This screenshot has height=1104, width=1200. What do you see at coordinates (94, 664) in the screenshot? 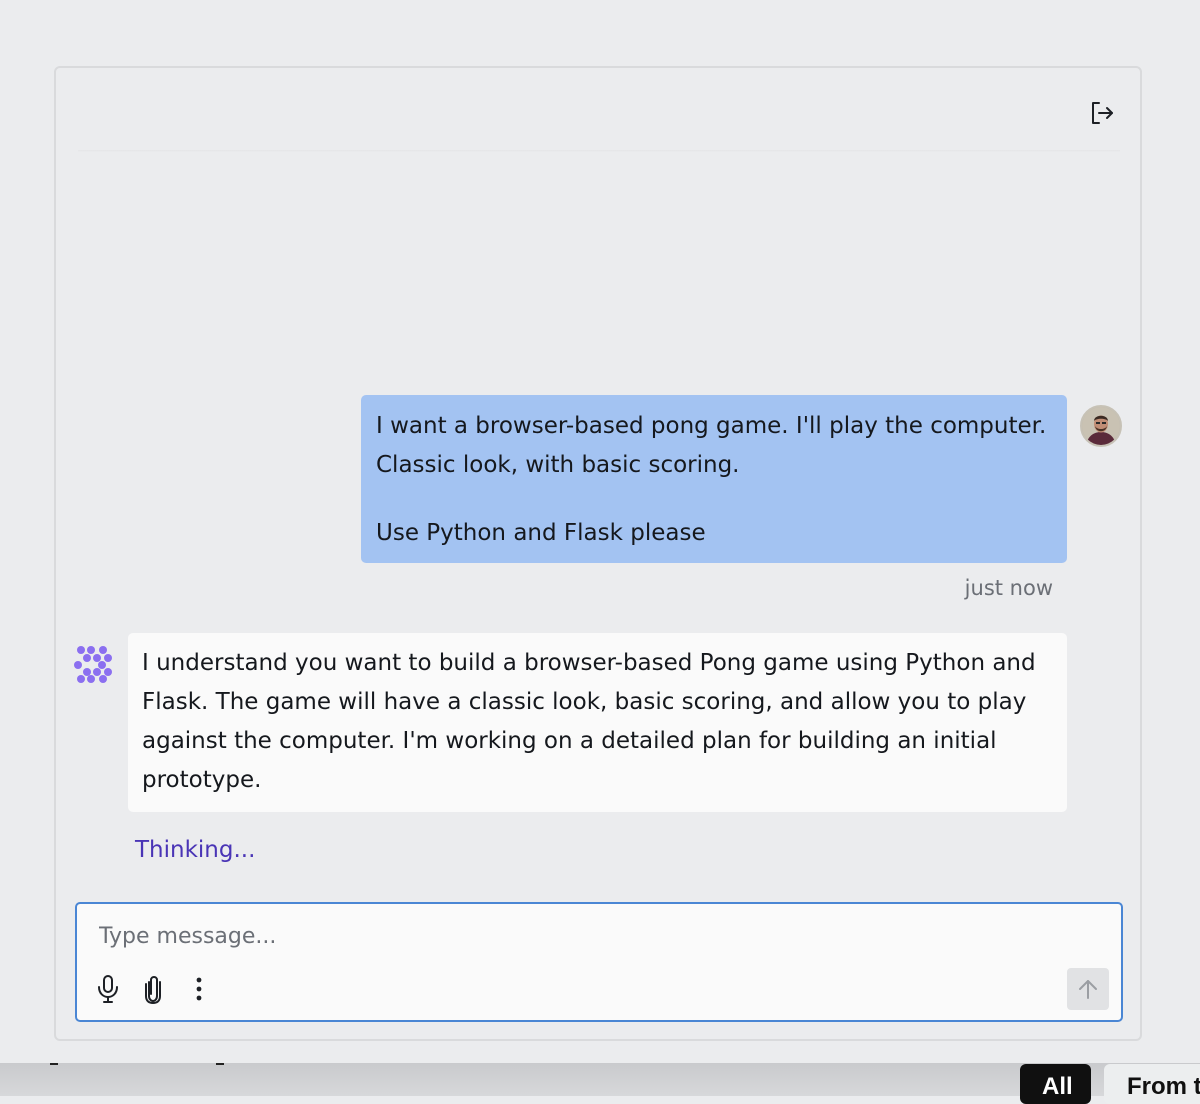
I see `assistant-logo-icon` at bounding box center [94, 664].